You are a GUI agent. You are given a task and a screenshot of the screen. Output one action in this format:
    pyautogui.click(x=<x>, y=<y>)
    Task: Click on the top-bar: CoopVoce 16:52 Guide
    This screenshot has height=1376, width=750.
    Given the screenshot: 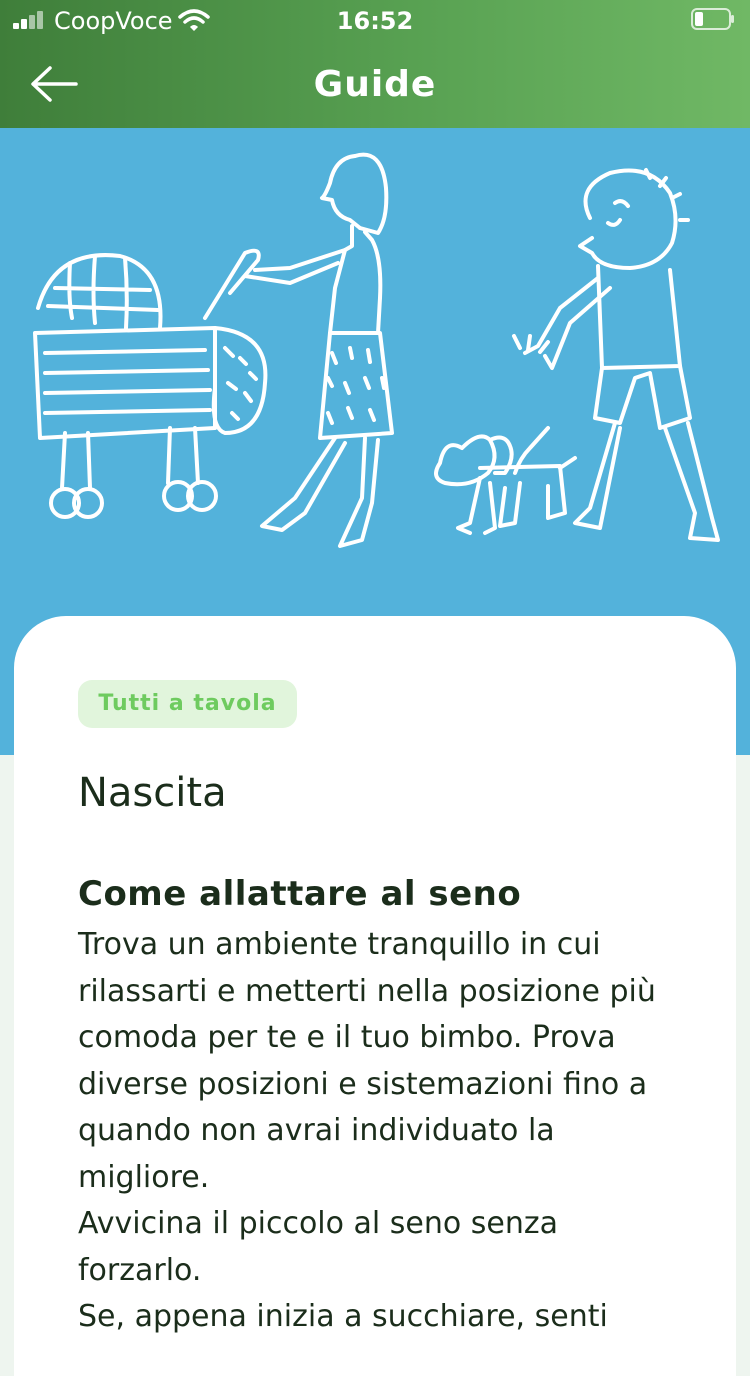 What is the action you would take?
    pyautogui.click(x=375, y=64)
    